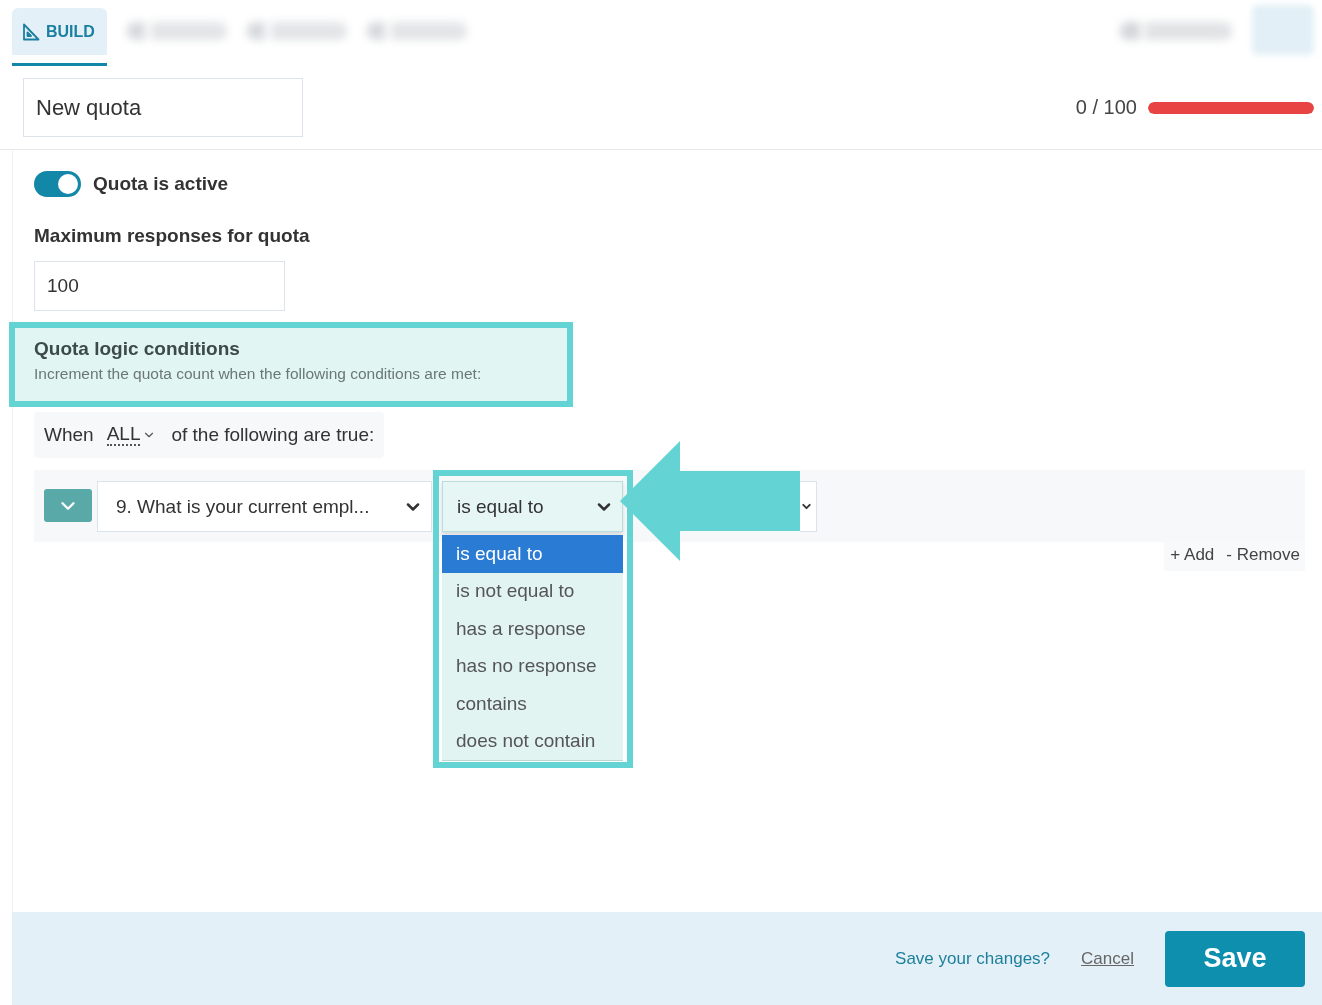 This screenshot has width=1322, height=1005. I want to click on dropdown-option: has a response, so click(532, 629).